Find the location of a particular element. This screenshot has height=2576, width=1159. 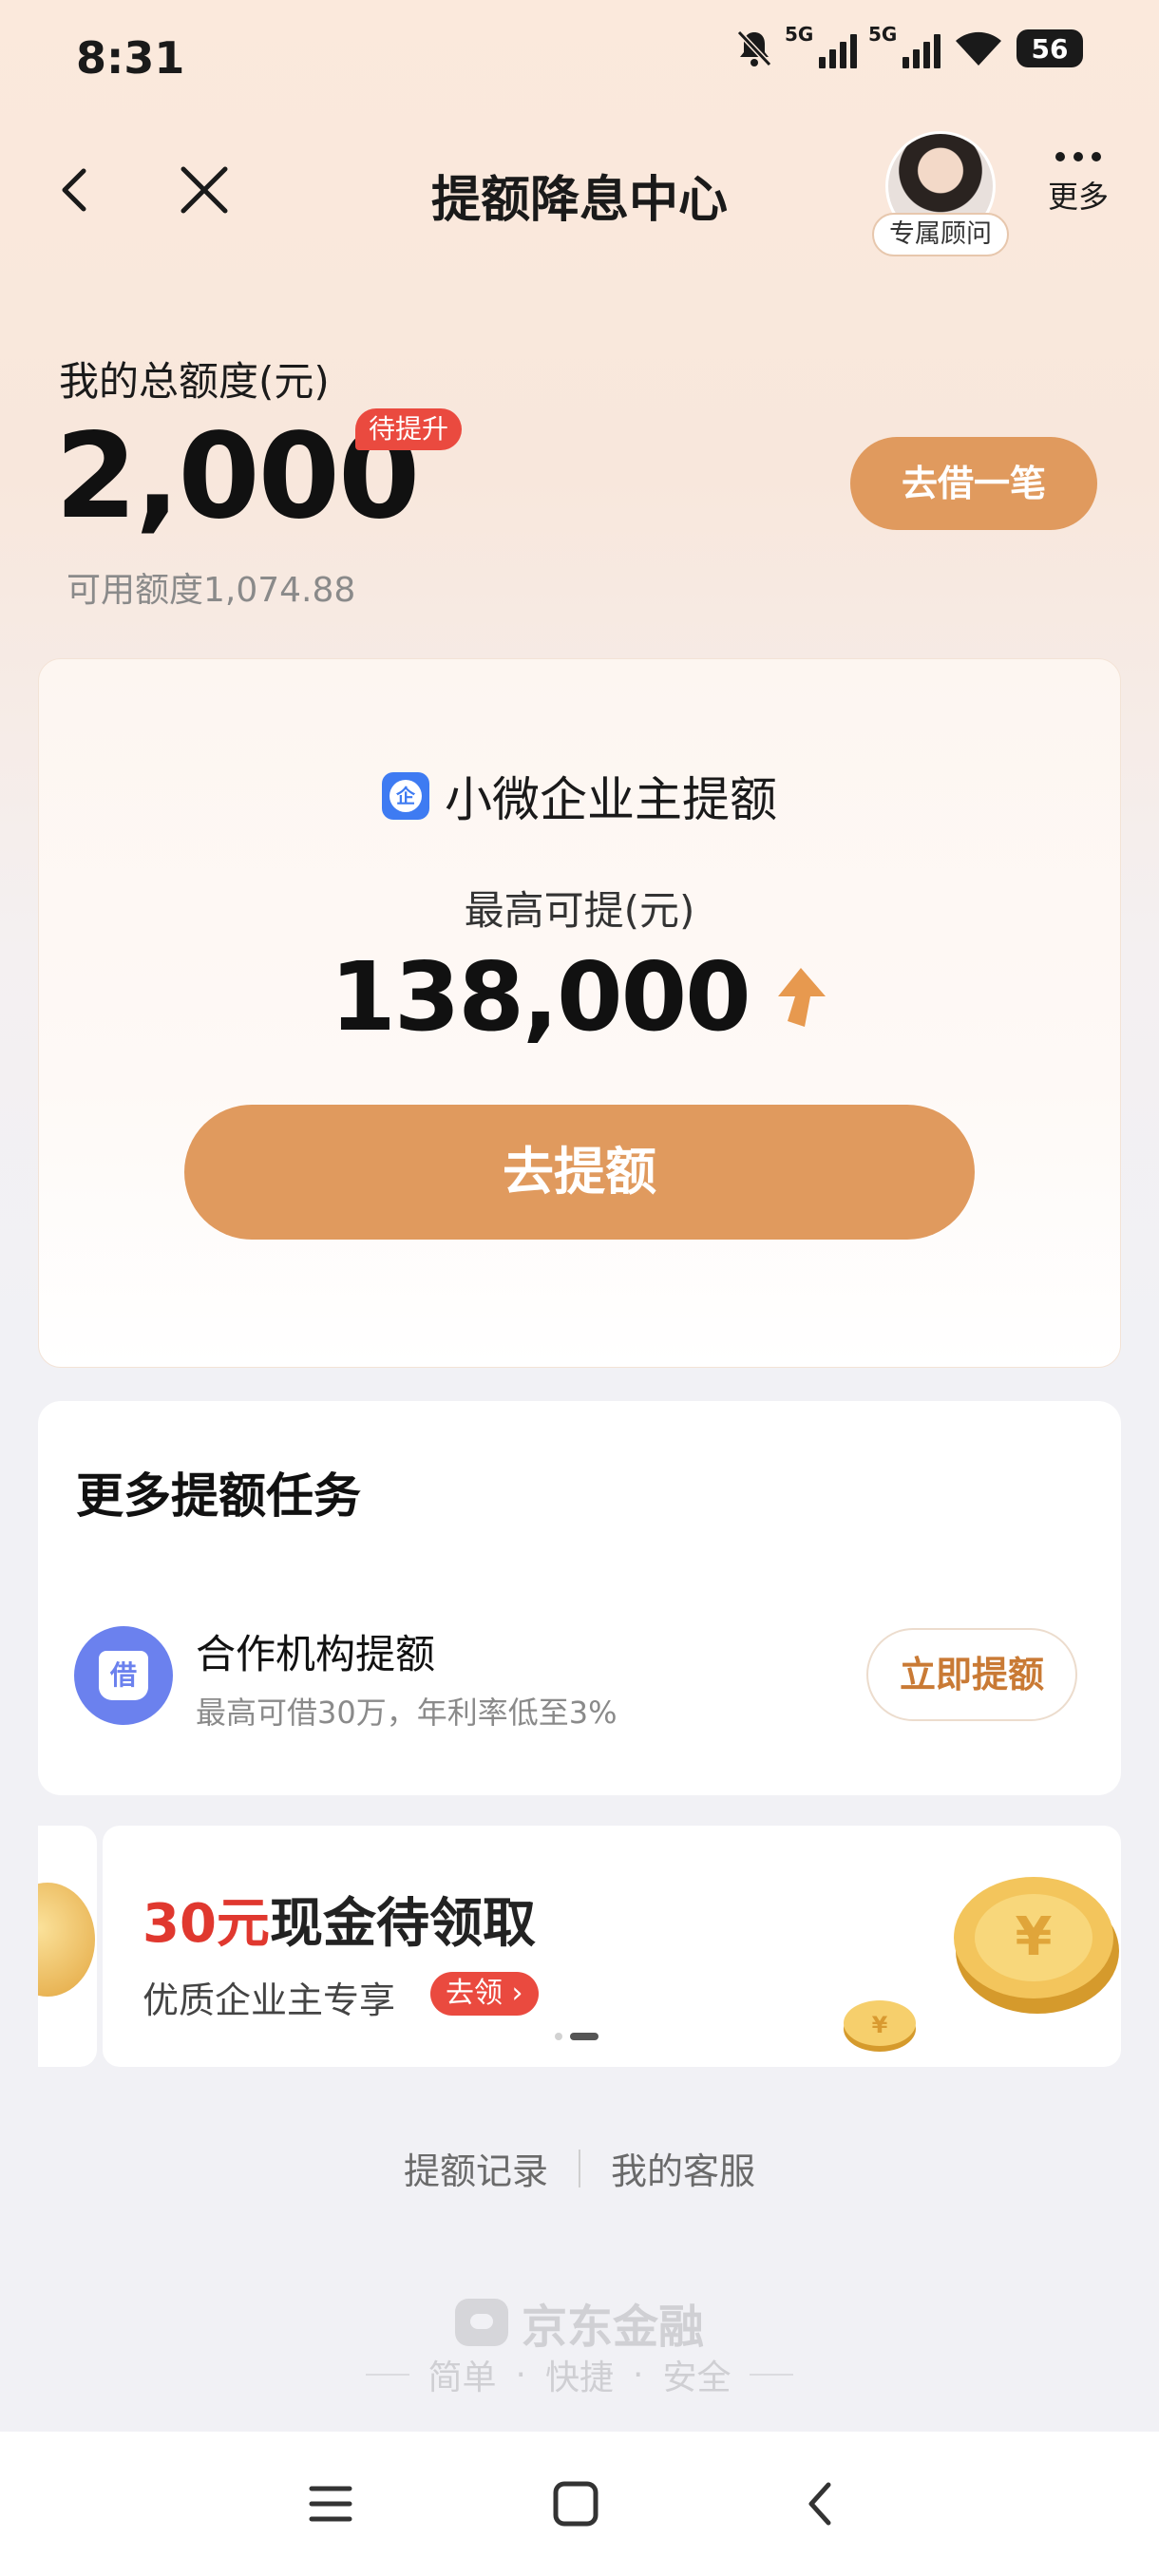

tasks-title: 更多提额任务 is located at coordinates (218, 1496).